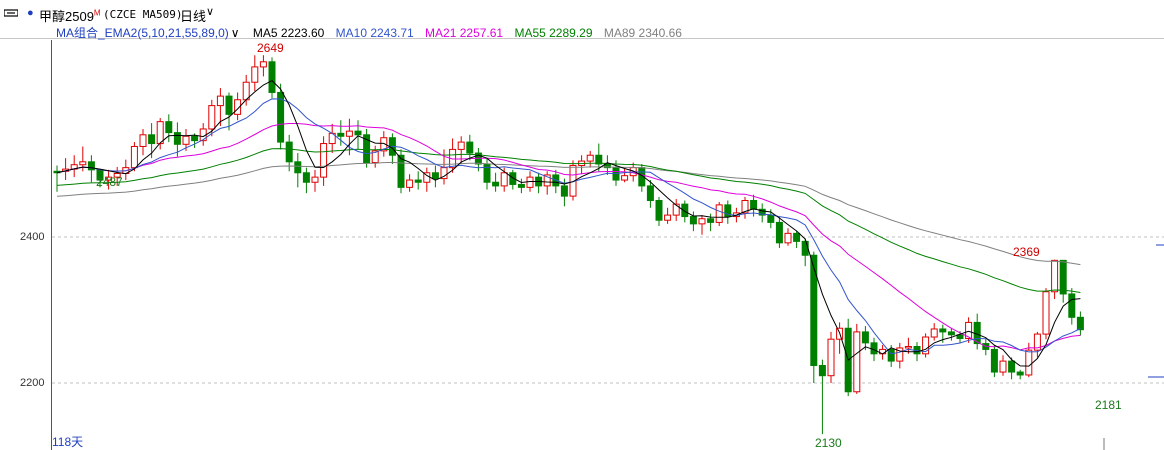 The height and width of the screenshot is (450, 1164). What do you see at coordinates (11, 13) in the screenshot?
I see `menu-icon` at bounding box center [11, 13].